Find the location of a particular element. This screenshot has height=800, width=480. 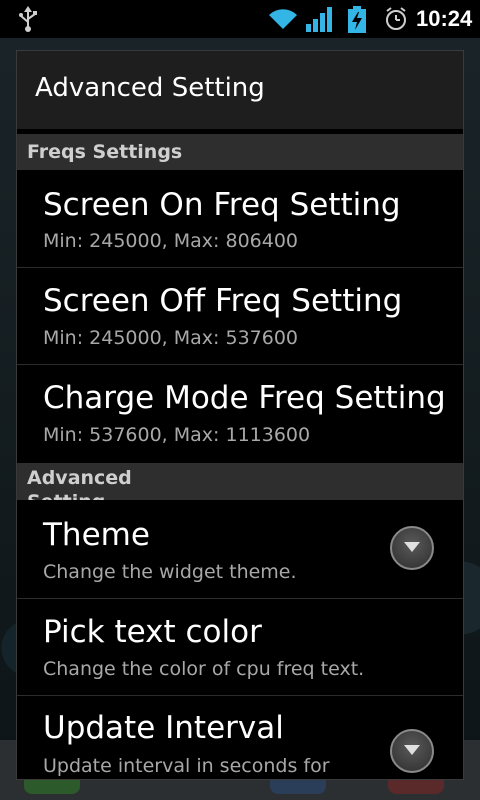

pref-theme: Theme Change the widget theme. is located at coordinates (240, 550).